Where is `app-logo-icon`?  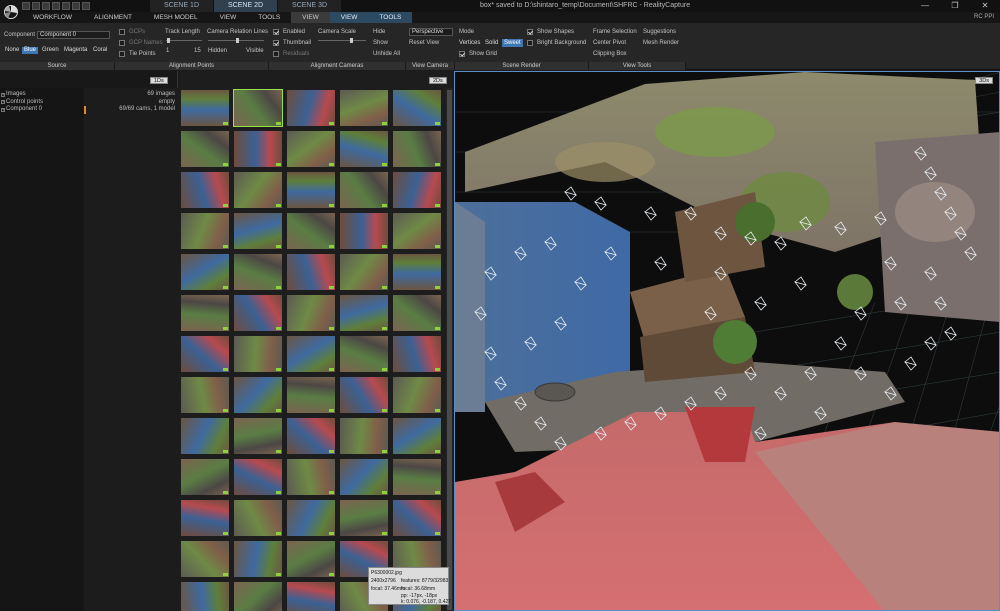 app-logo-icon is located at coordinates (11, 11).